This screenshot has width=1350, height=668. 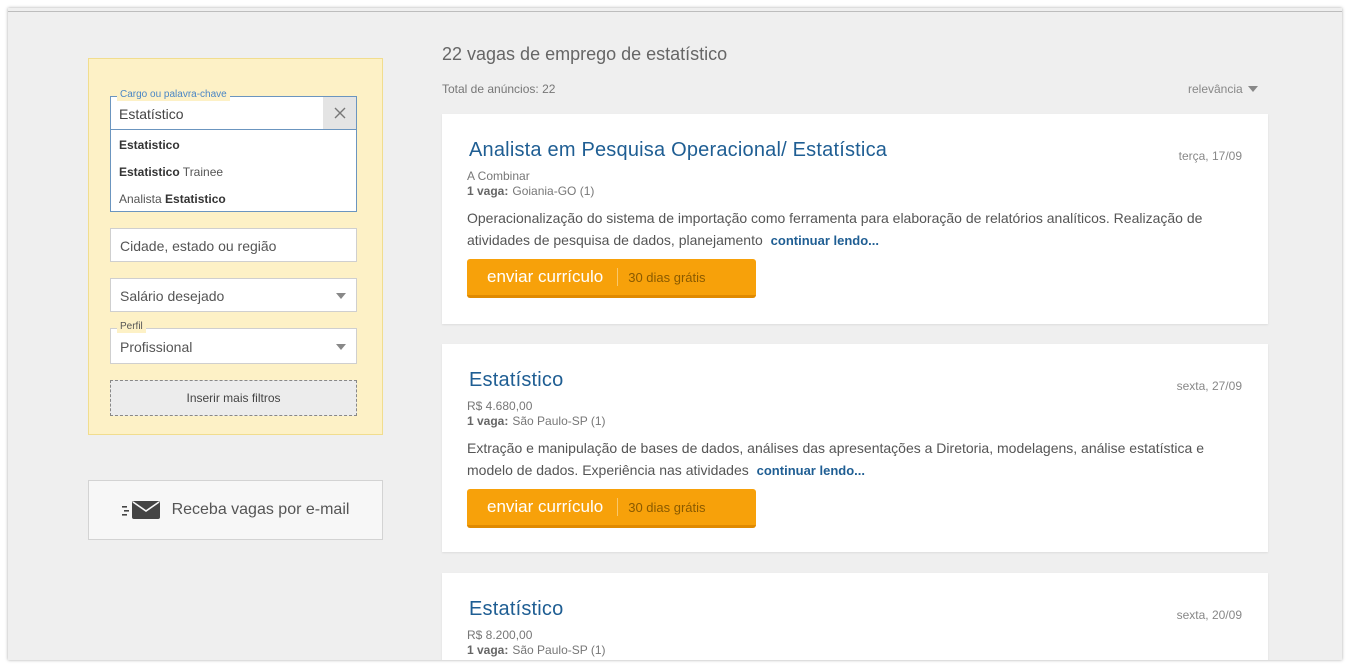 I want to click on top-divider, so click(x=675, y=11).